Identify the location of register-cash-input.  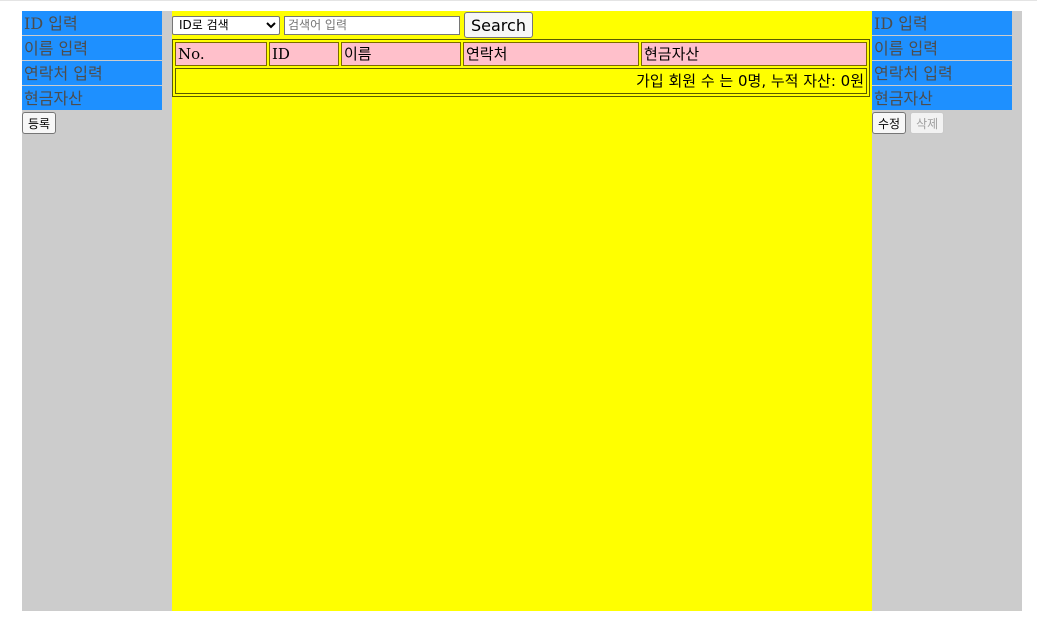
(92, 98).